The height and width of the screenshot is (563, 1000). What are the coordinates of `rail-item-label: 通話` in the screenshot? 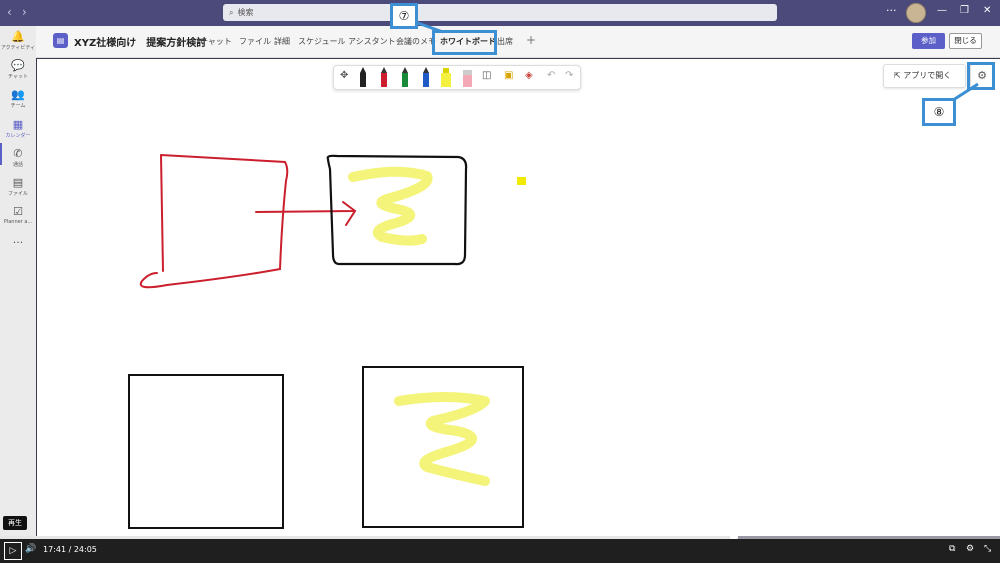 It's located at (17, 165).